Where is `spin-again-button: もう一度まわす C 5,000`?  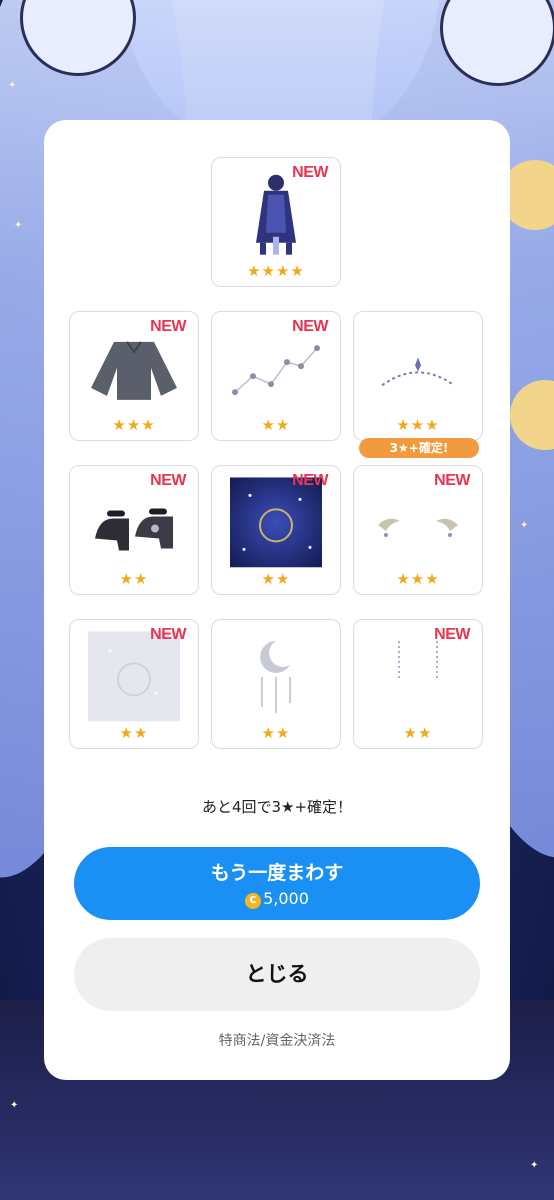 spin-again-button: もう一度まわす C 5,000 is located at coordinates (277, 883).